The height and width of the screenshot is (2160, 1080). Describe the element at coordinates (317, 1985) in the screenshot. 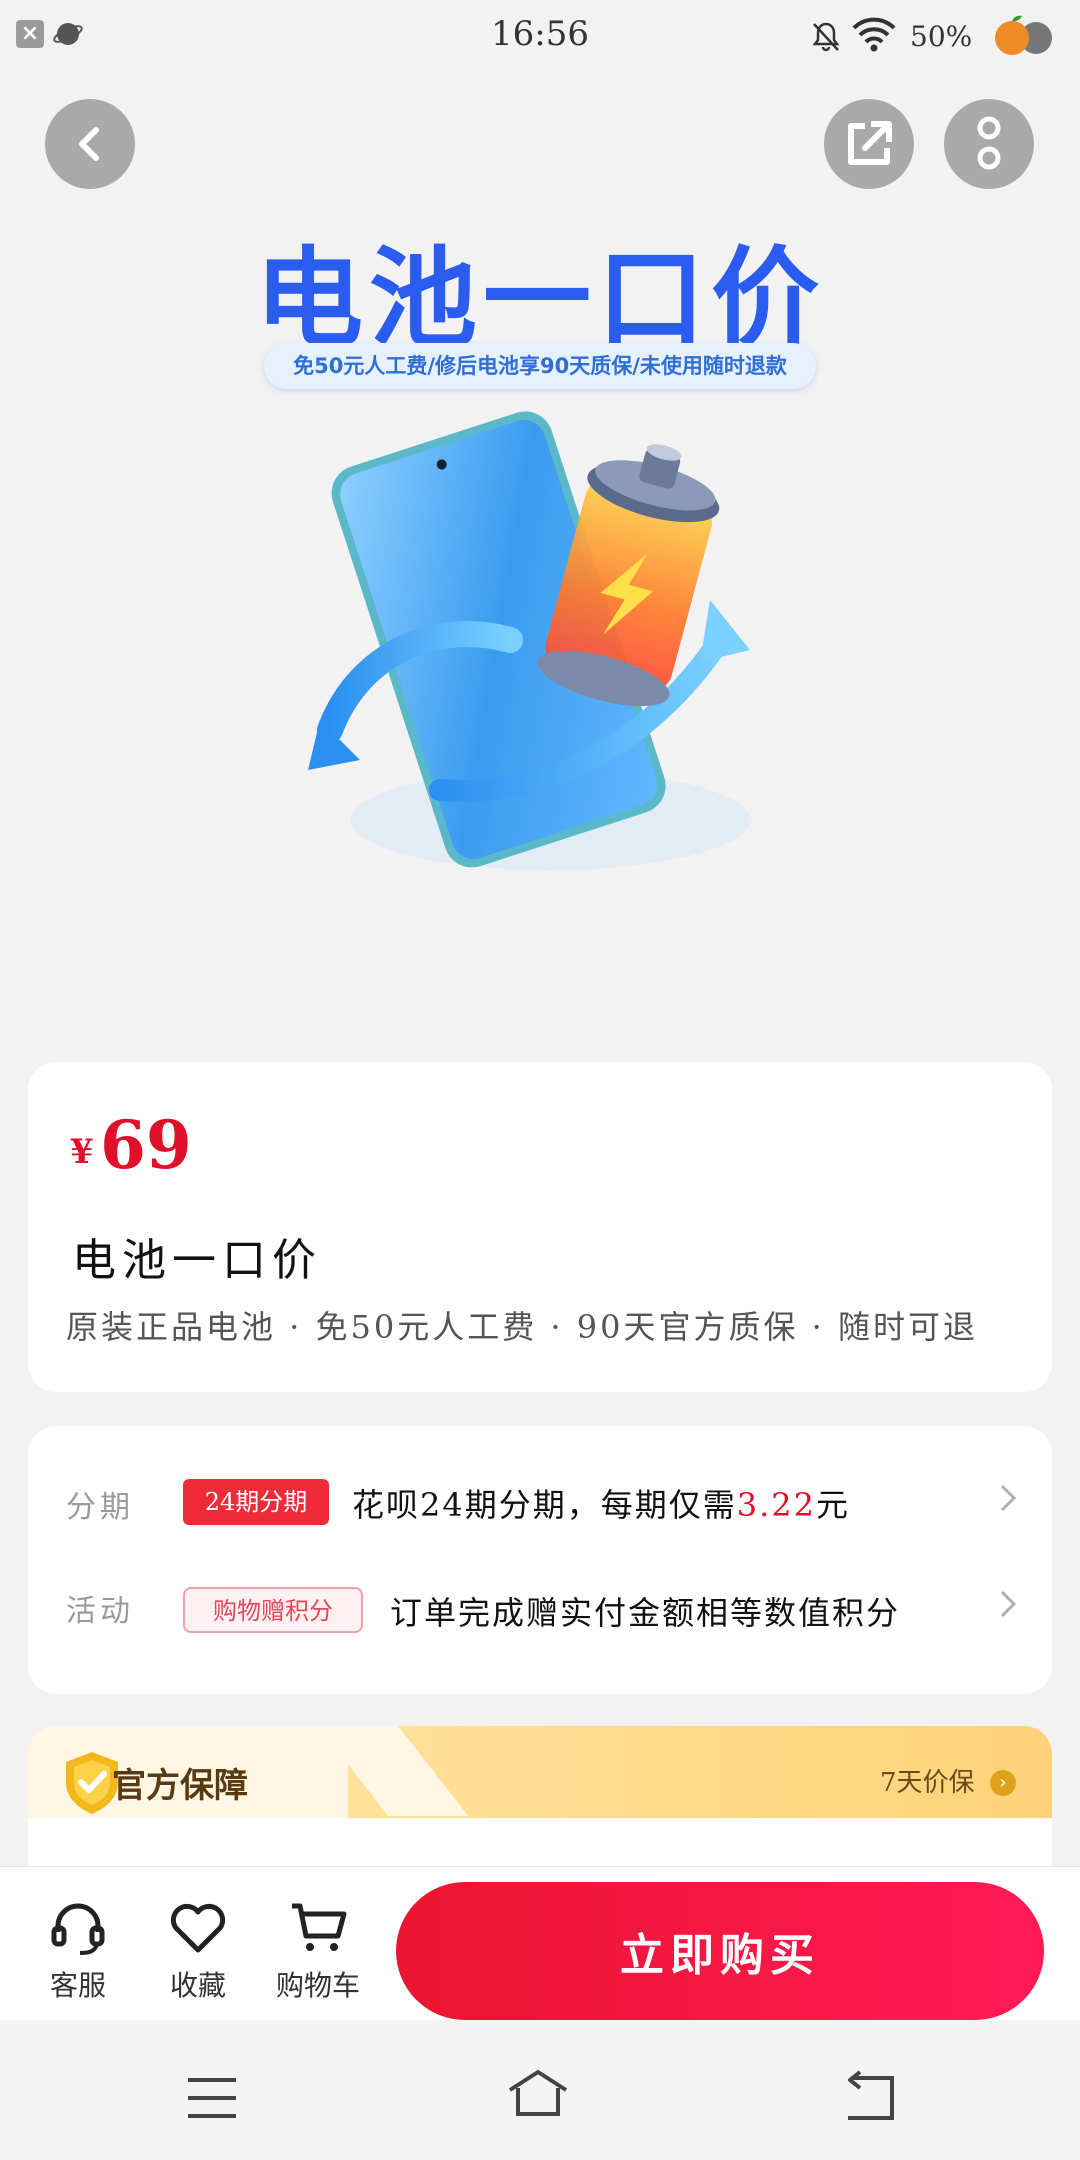

I see `cart-label: 购物车` at that location.